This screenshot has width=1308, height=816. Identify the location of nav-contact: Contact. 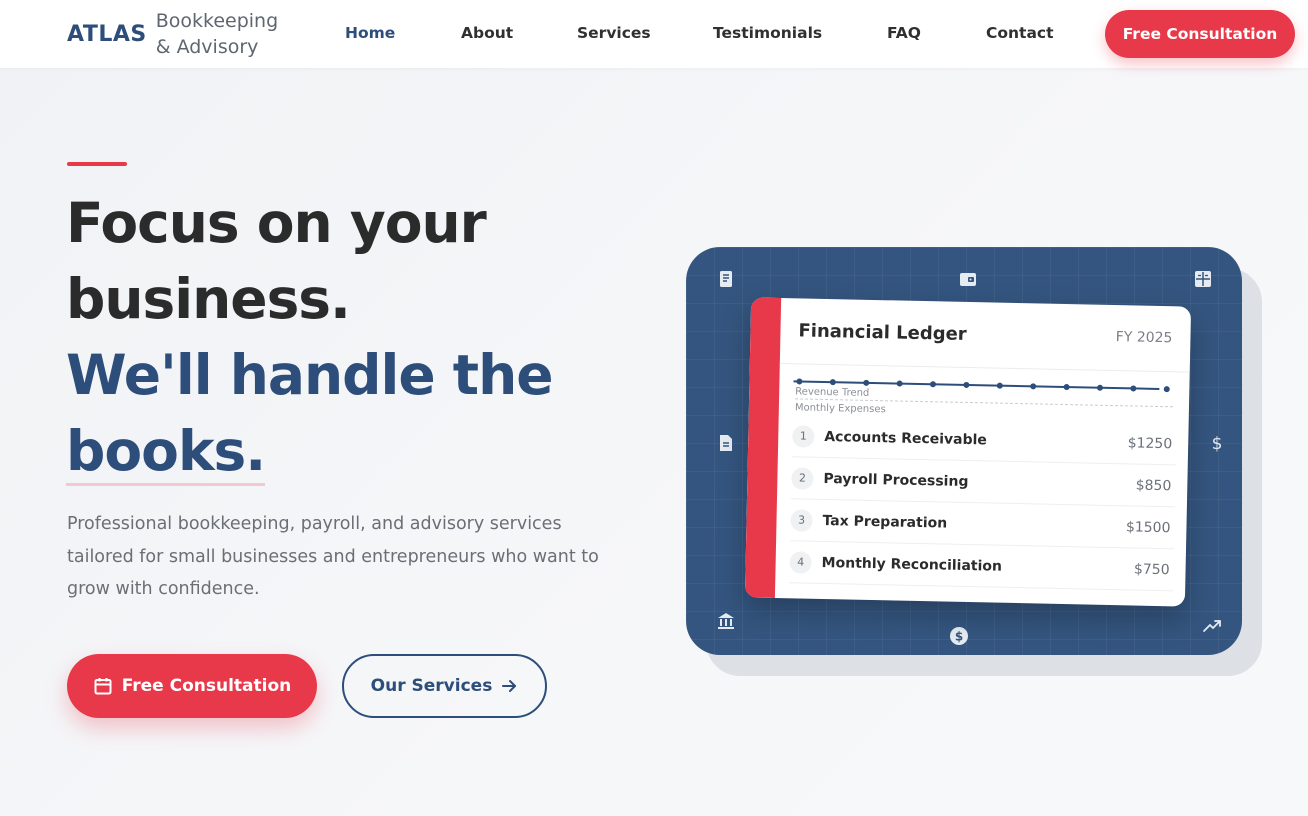
(1020, 33).